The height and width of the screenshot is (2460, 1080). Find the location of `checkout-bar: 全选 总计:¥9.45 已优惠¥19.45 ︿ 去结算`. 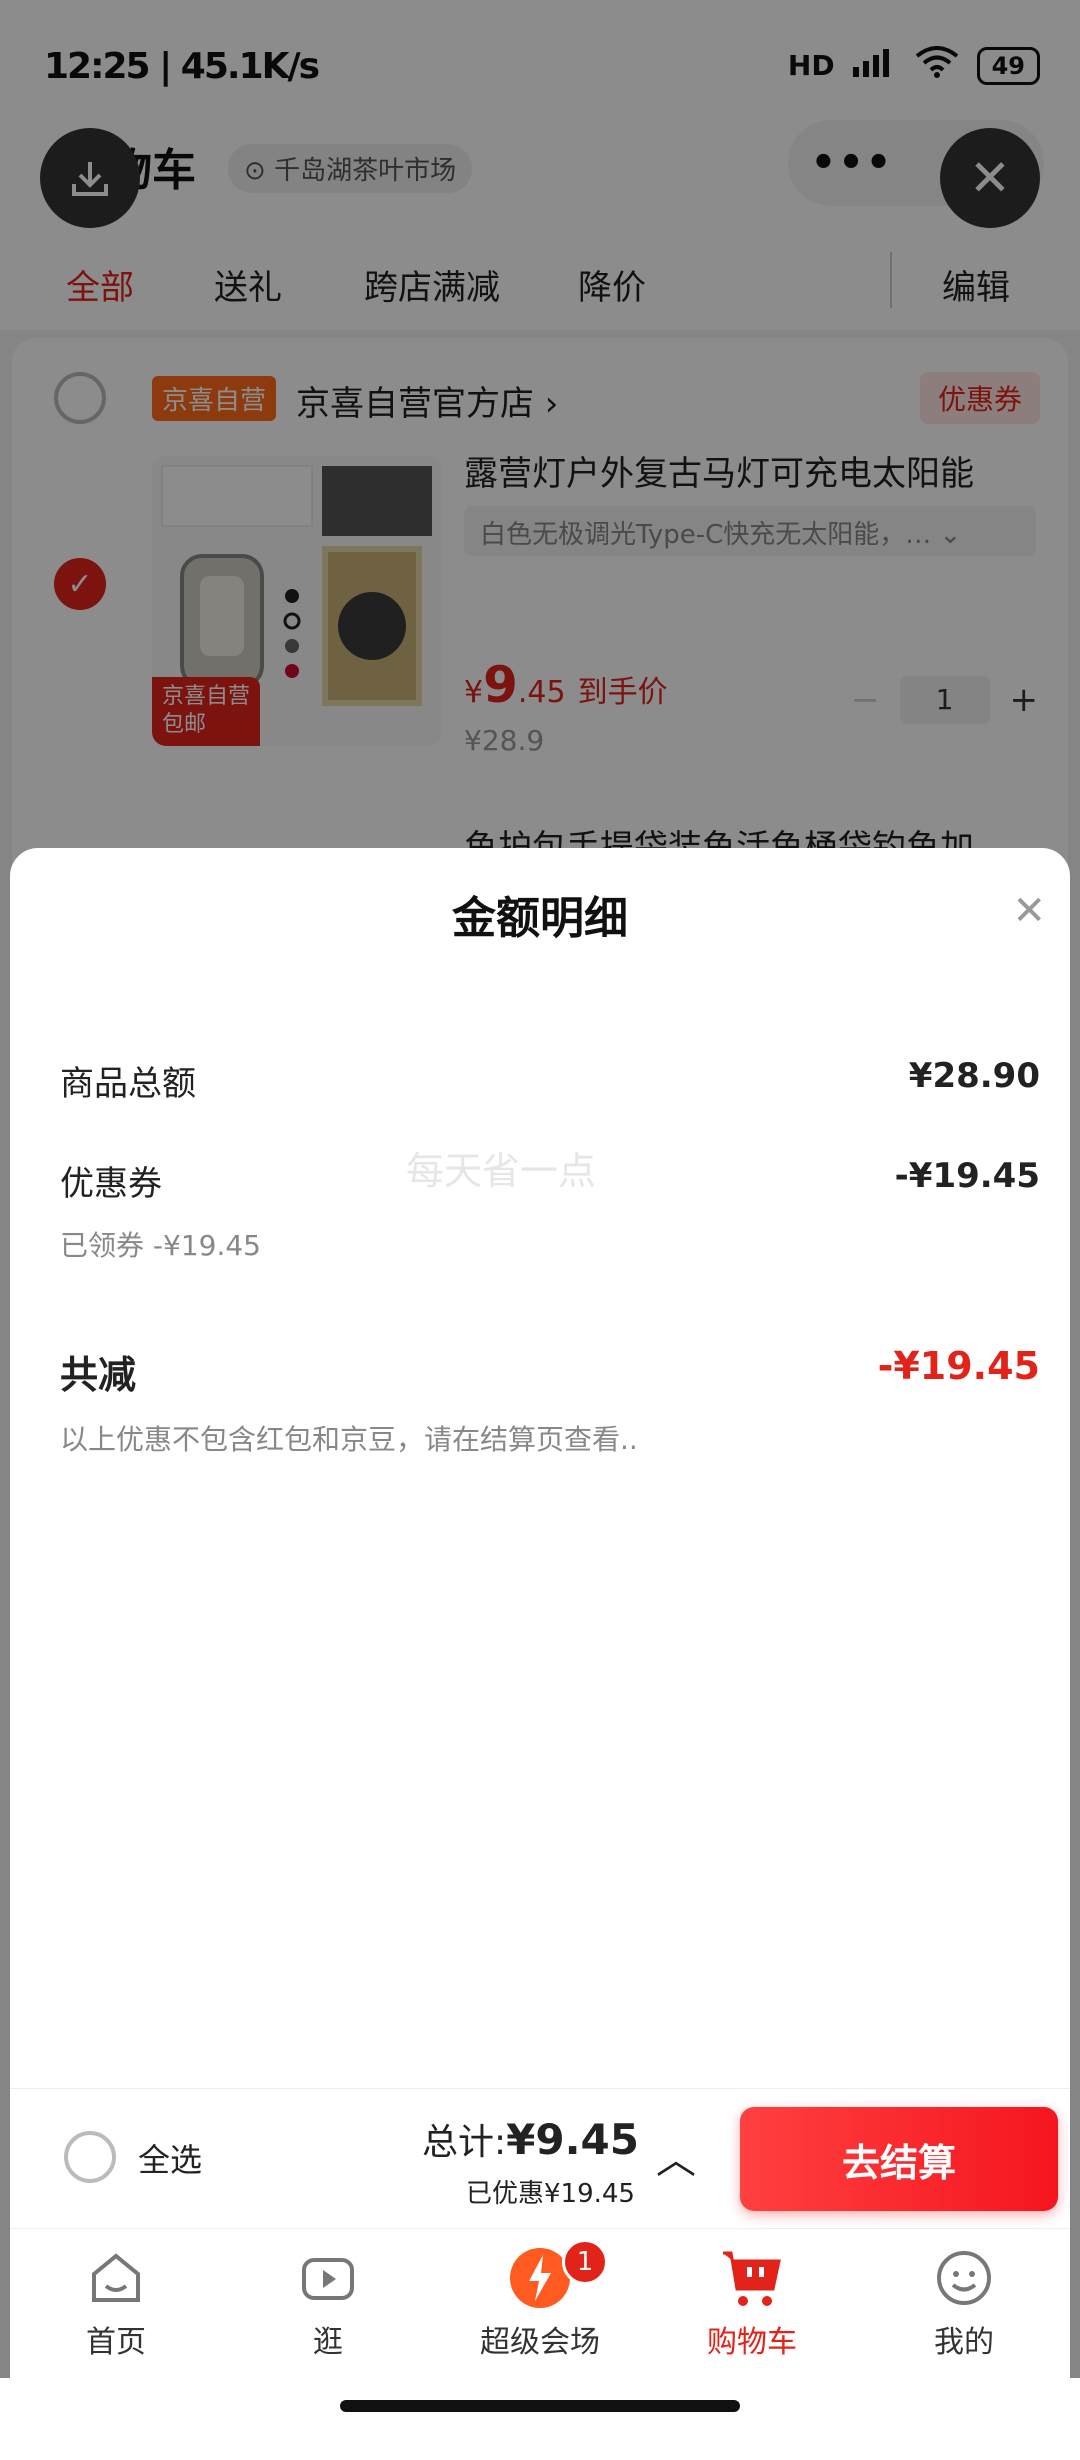

checkout-bar: 全选 总计:¥9.45 已优惠¥19.45 ︿ 去结算 is located at coordinates (540, 2158).